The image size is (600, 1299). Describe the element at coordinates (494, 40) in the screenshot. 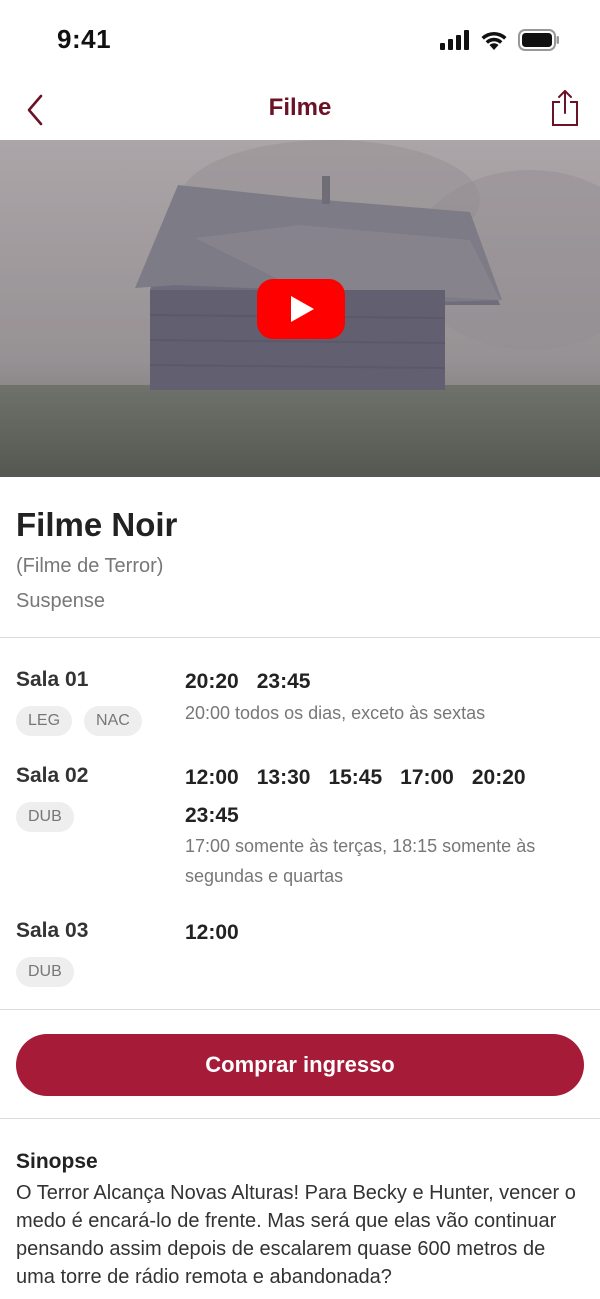

I see `wifi-icon` at that location.